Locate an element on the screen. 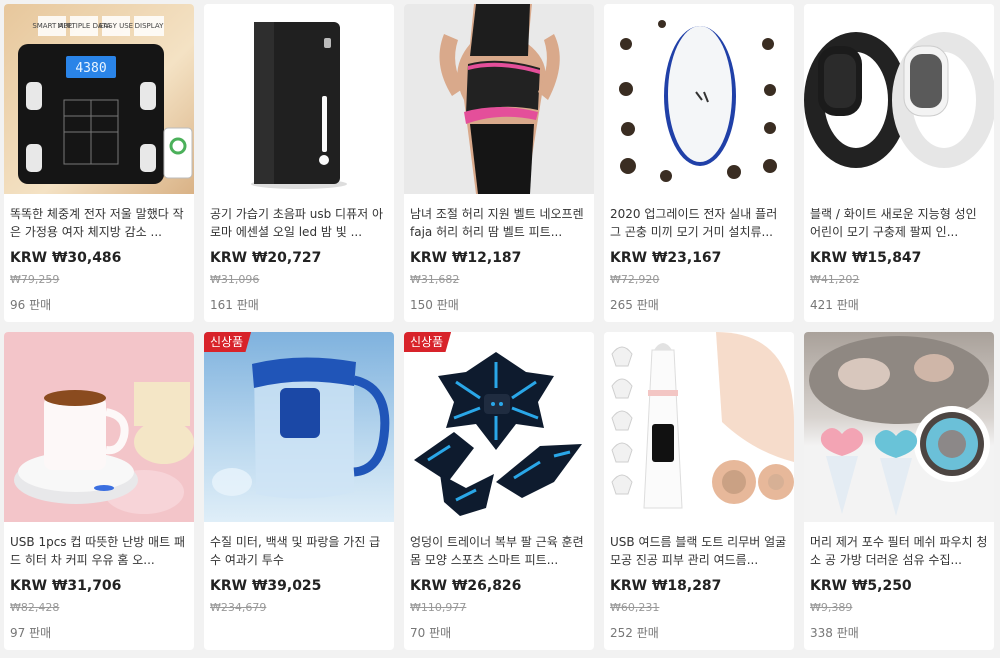  product-price: KRW ₩5,250 is located at coordinates (861, 586).